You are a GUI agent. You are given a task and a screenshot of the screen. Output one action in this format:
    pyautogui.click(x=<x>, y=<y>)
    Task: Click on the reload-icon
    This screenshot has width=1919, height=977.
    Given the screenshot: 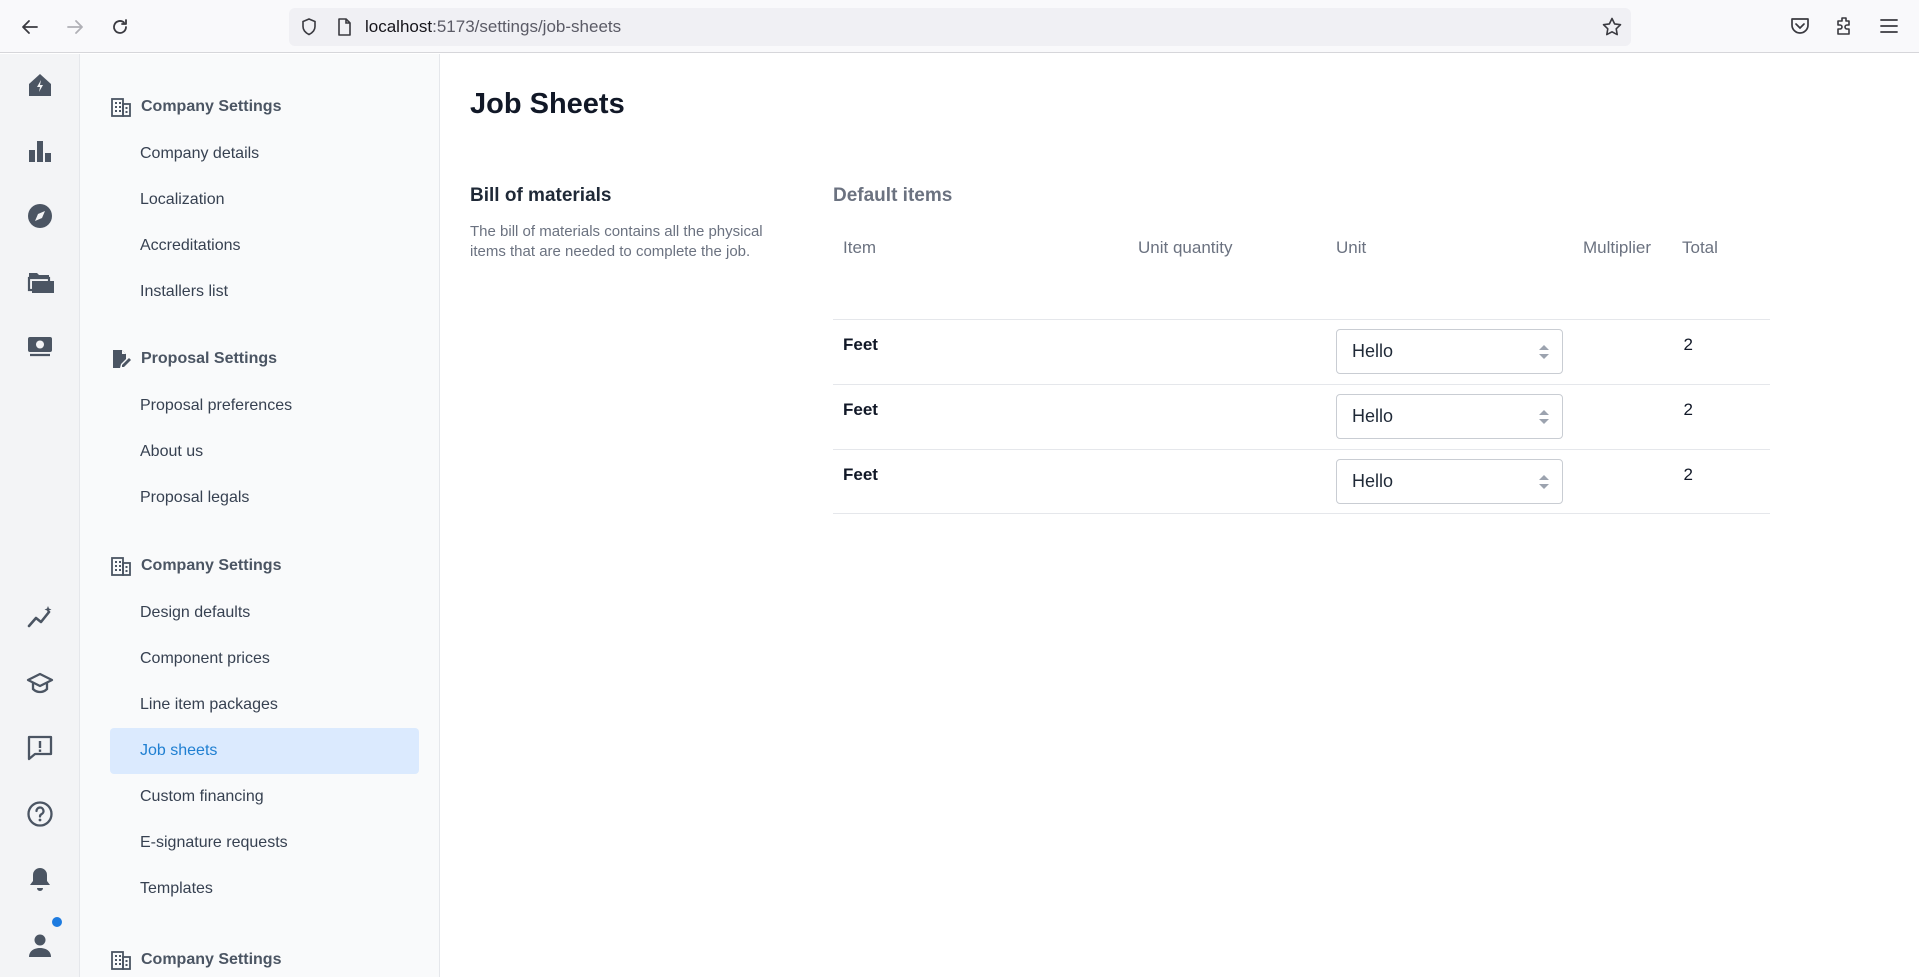 What is the action you would take?
    pyautogui.click(x=120, y=26)
    